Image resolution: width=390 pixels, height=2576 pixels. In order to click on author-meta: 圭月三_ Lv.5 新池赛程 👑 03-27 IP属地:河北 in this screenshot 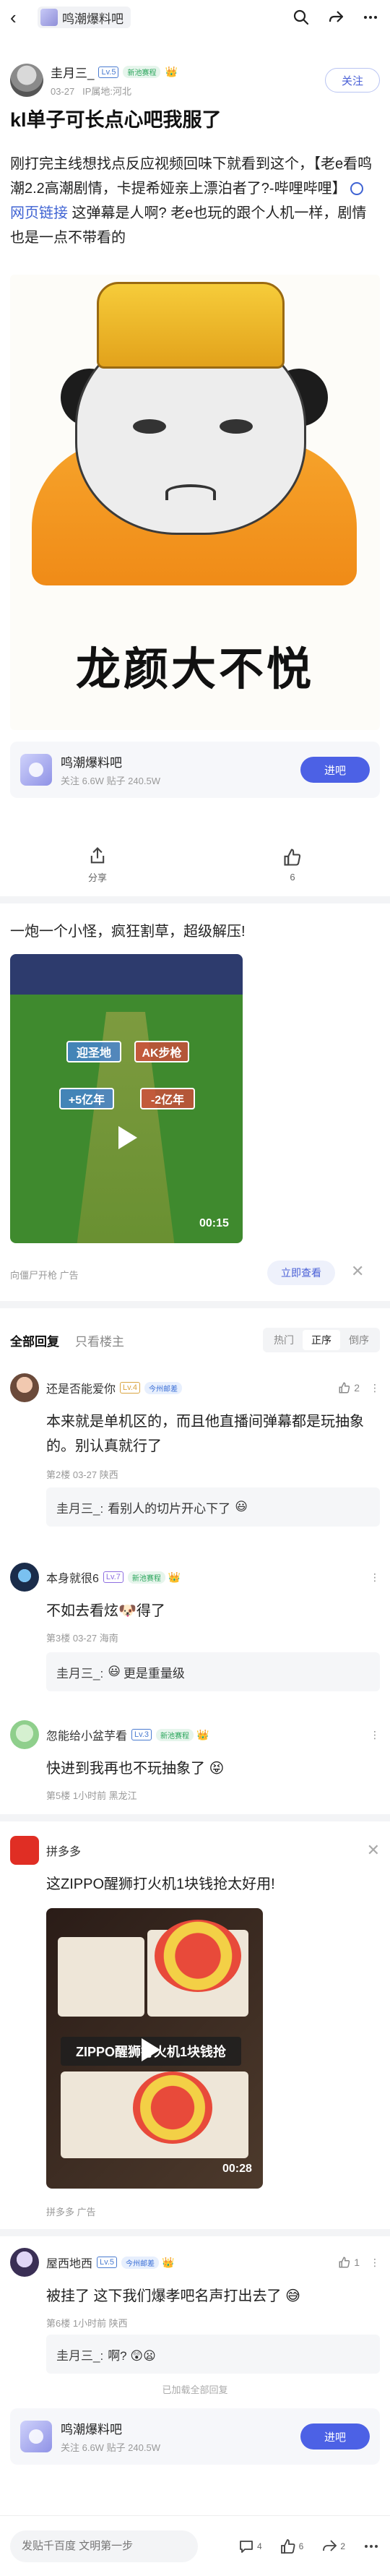, I will do `click(114, 80)`.